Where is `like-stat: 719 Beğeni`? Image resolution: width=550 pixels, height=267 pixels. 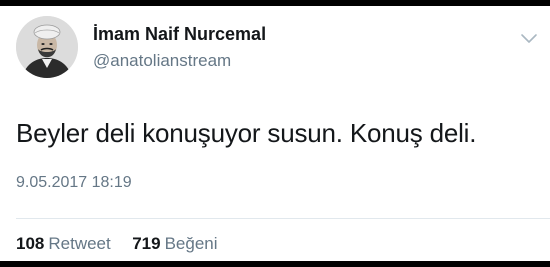
like-stat: 719 Beğeni is located at coordinates (174, 243).